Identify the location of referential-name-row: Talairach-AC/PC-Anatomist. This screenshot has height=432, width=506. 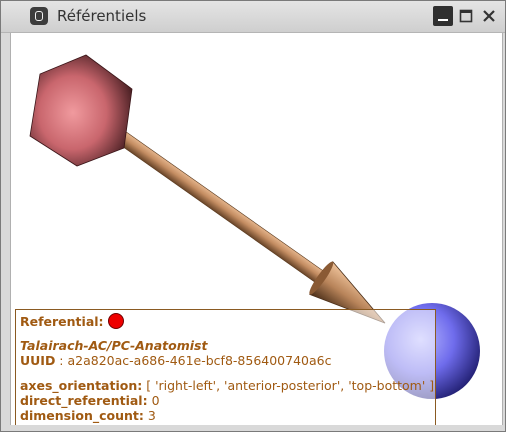
(227, 345).